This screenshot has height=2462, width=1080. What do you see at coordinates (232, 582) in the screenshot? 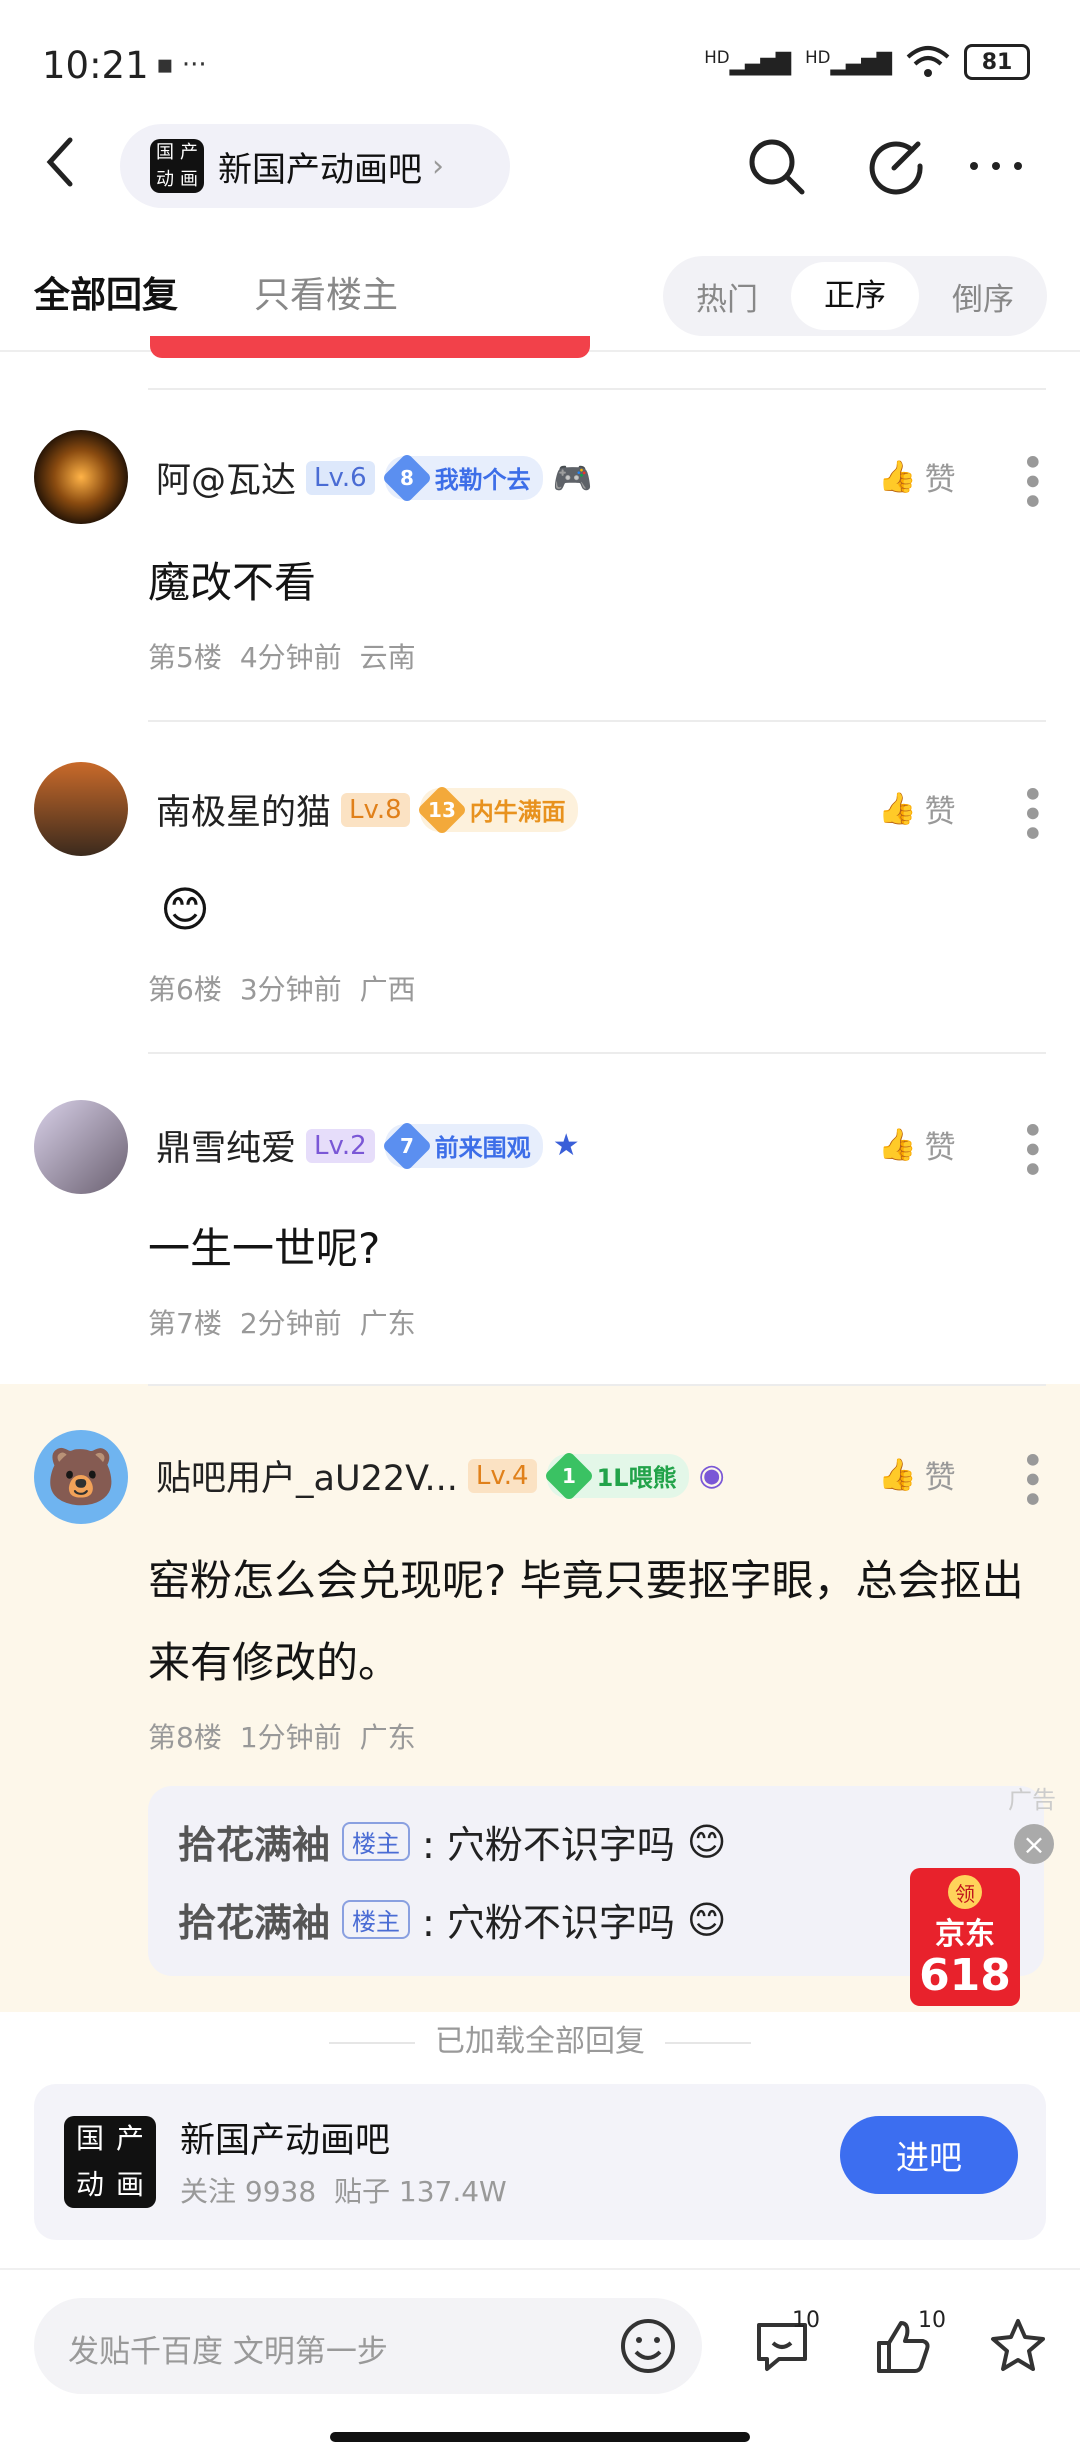
I see `post-content: 魔改不看` at bounding box center [232, 582].